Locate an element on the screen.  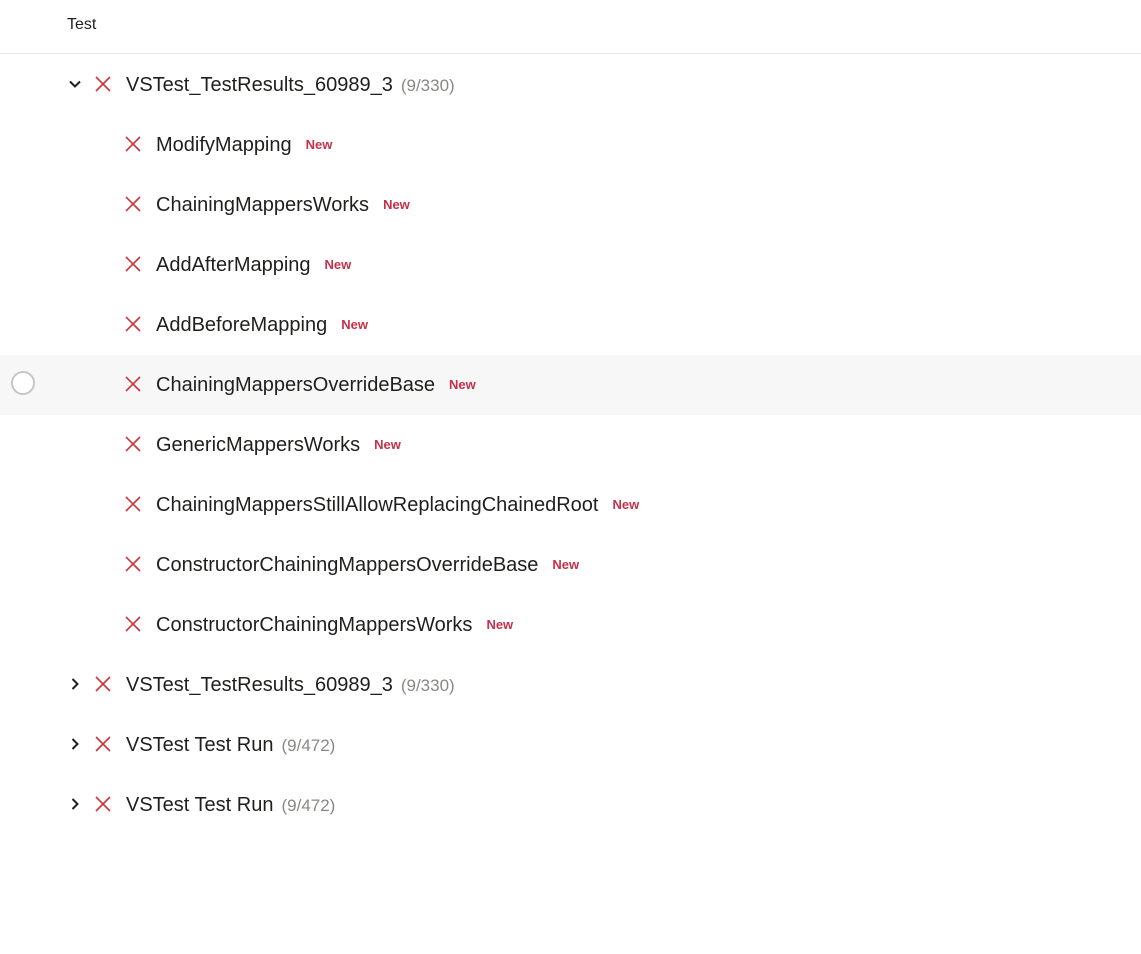
header-title: Test is located at coordinates (82, 24).